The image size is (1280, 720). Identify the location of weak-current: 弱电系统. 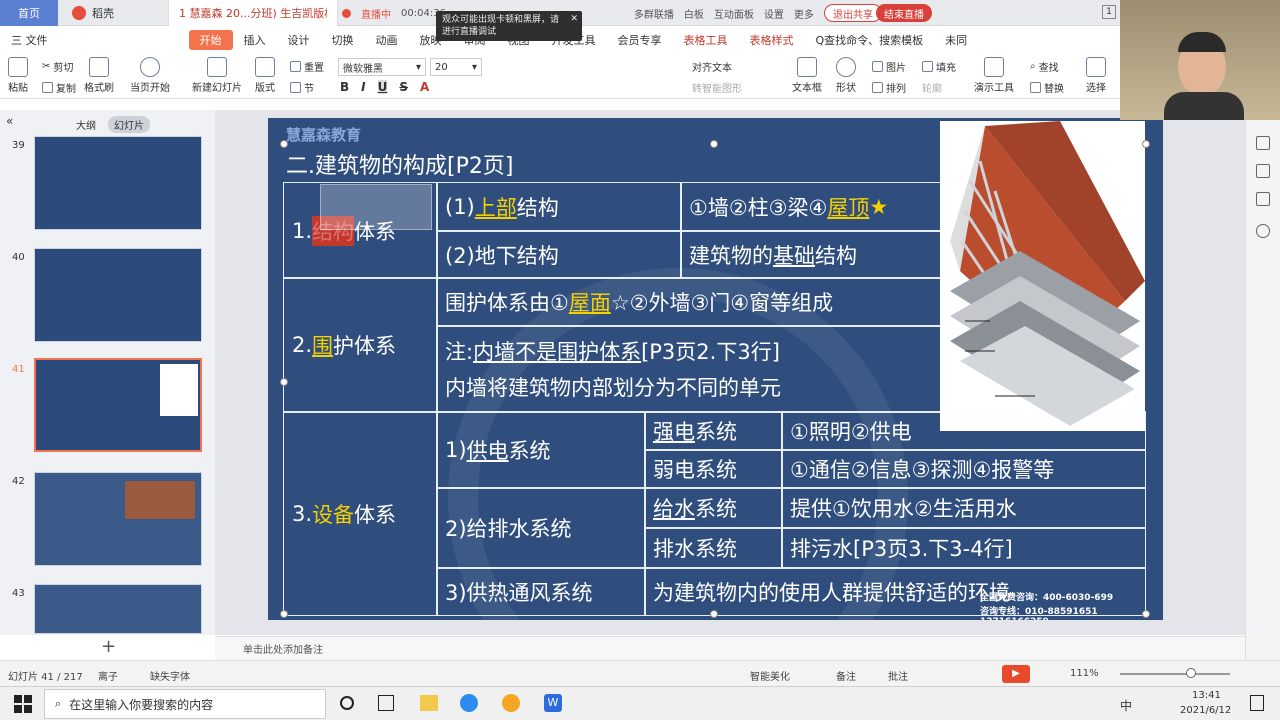
(713, 469).